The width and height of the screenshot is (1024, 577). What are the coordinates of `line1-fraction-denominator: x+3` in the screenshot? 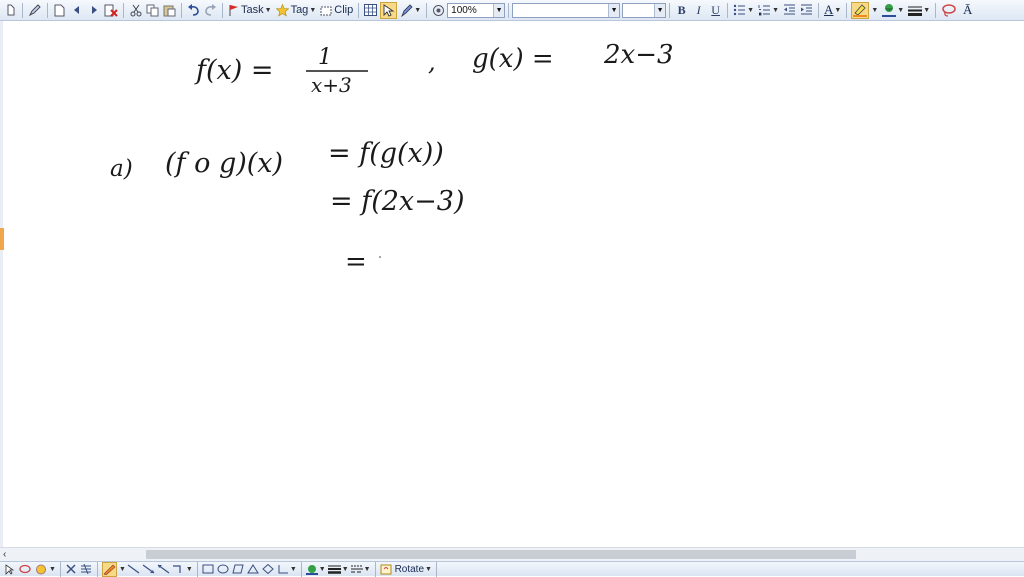 It's located at (331, 85).